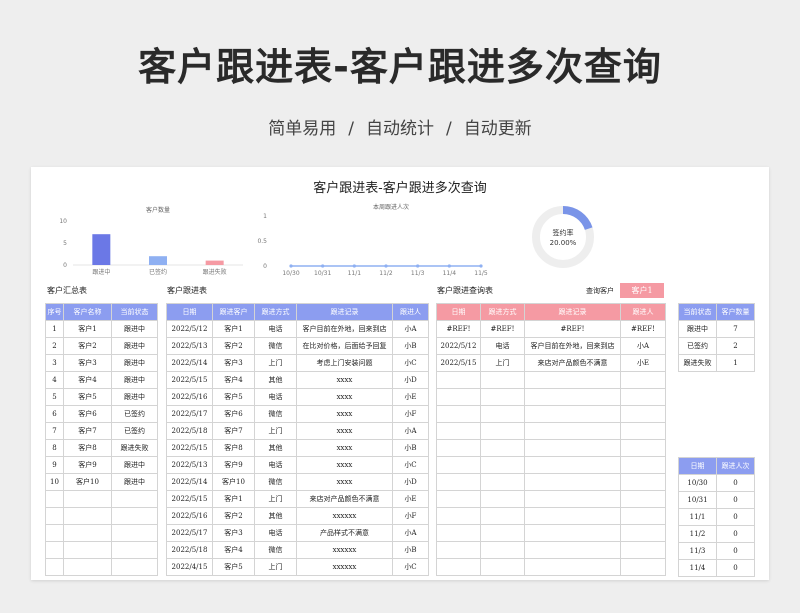 The image size is (800, 613). Describe the element at coordinates (189, 346) in the screenshot. I see `table-cell: 2022/5/13` at that location.